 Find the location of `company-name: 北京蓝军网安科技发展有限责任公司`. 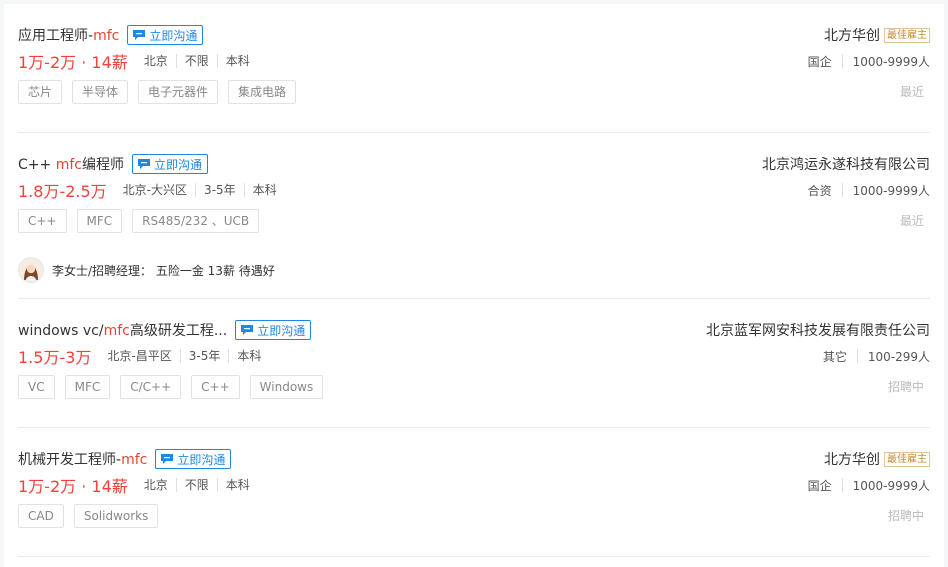

company-name: 北京蓝军网安科技发展有限责任公司 is located at coordinates (818, 330).